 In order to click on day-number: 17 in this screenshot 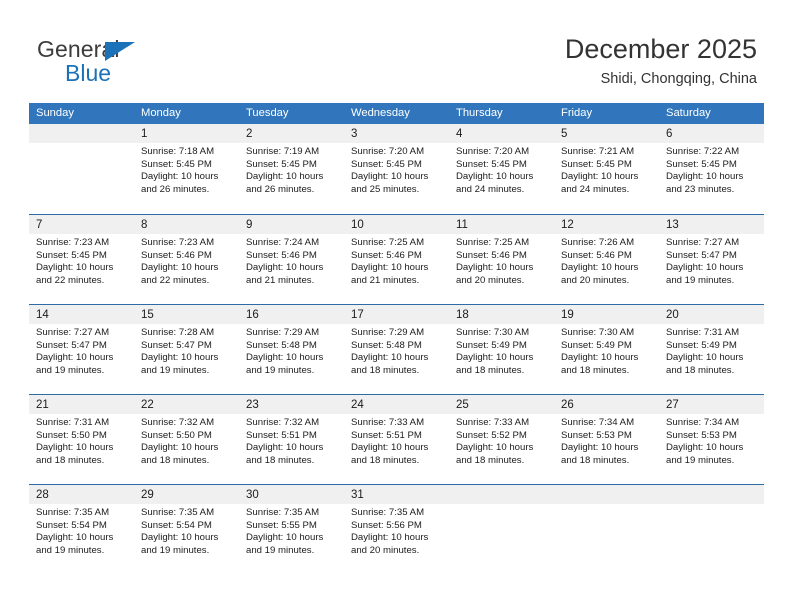, I will do `click(357, 315)`.